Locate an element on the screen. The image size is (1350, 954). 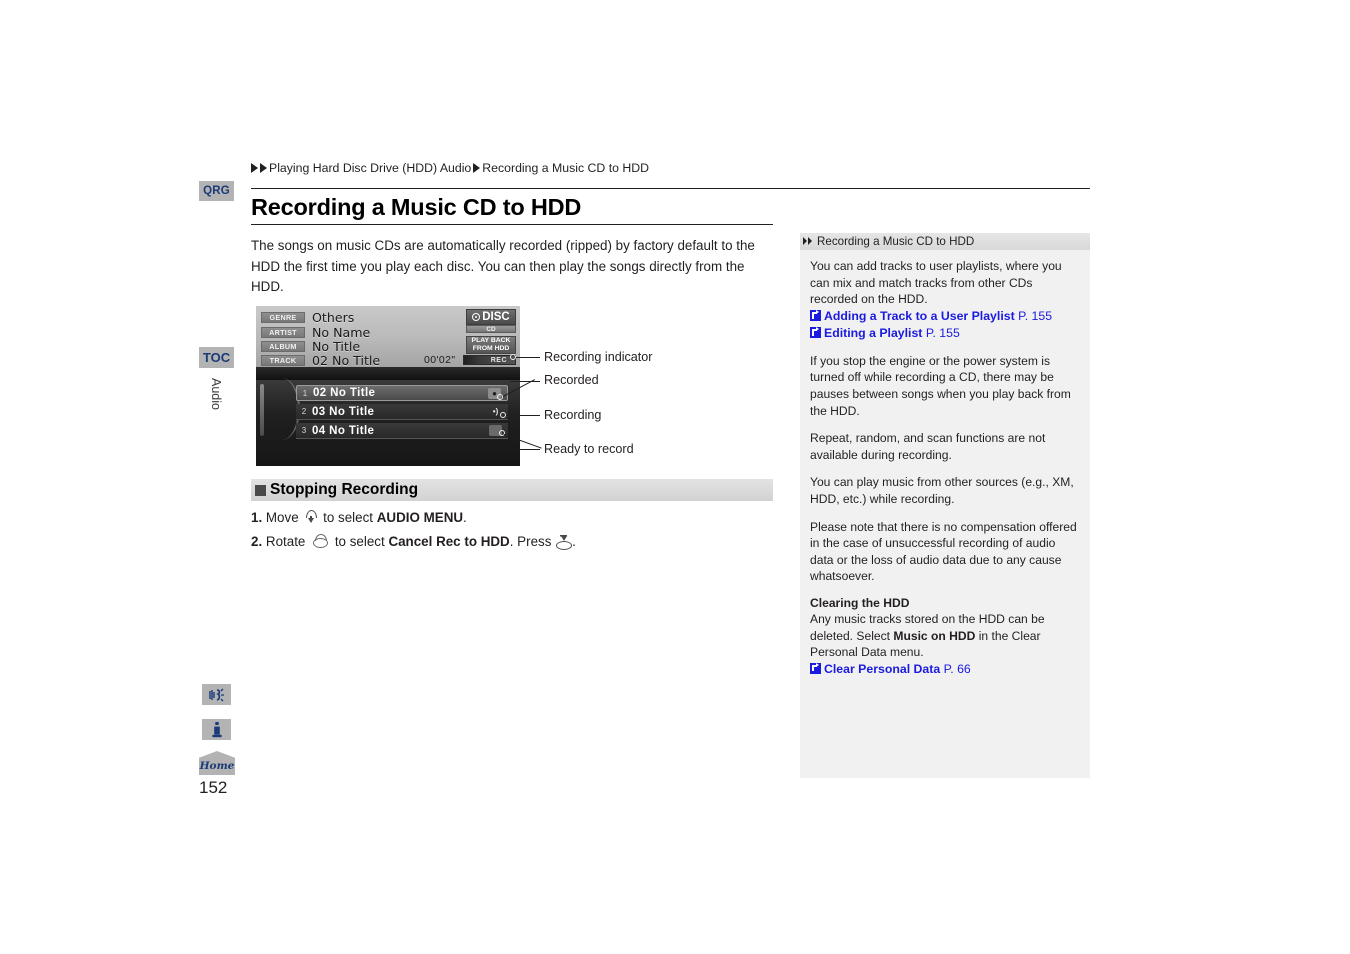
screen-label-album: ALBUM is located at coordinates (283, 346).